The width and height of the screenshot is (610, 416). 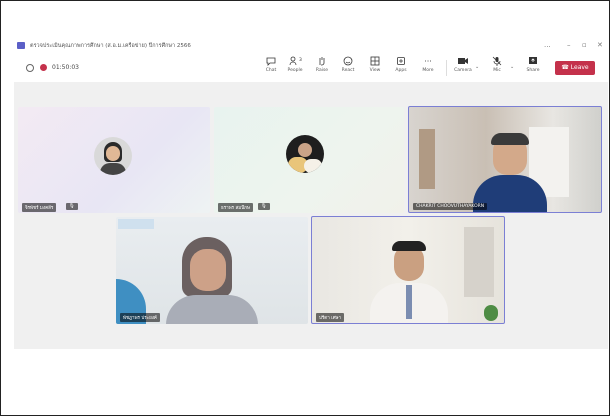 What do you see at coordinates (428, 61) in the screenshot?
I see `ellipsis-icon: ···` at bounding box center [428, 61].